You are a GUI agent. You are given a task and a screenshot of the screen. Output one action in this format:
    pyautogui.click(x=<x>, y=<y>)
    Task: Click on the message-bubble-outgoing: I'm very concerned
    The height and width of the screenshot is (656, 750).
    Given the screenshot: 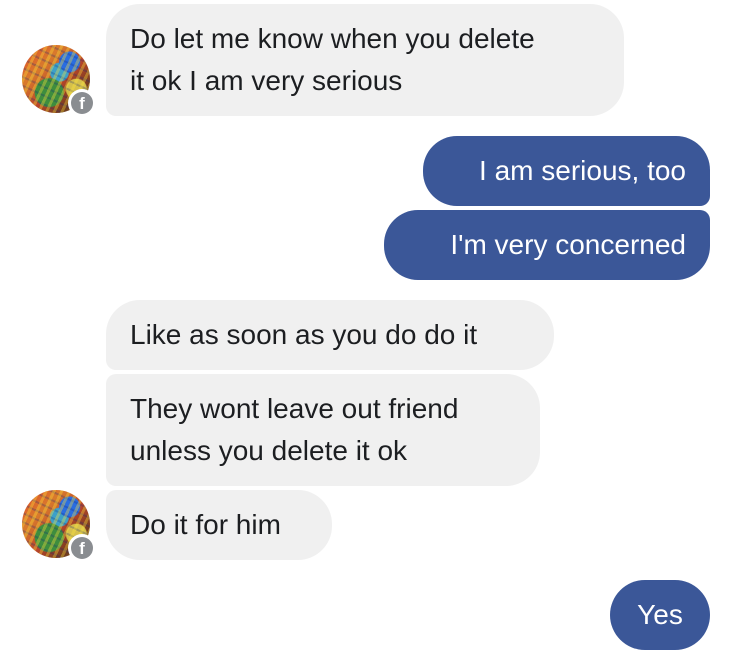 What is the action you would take?
    pyautogui.click(x=547, y=245)
    